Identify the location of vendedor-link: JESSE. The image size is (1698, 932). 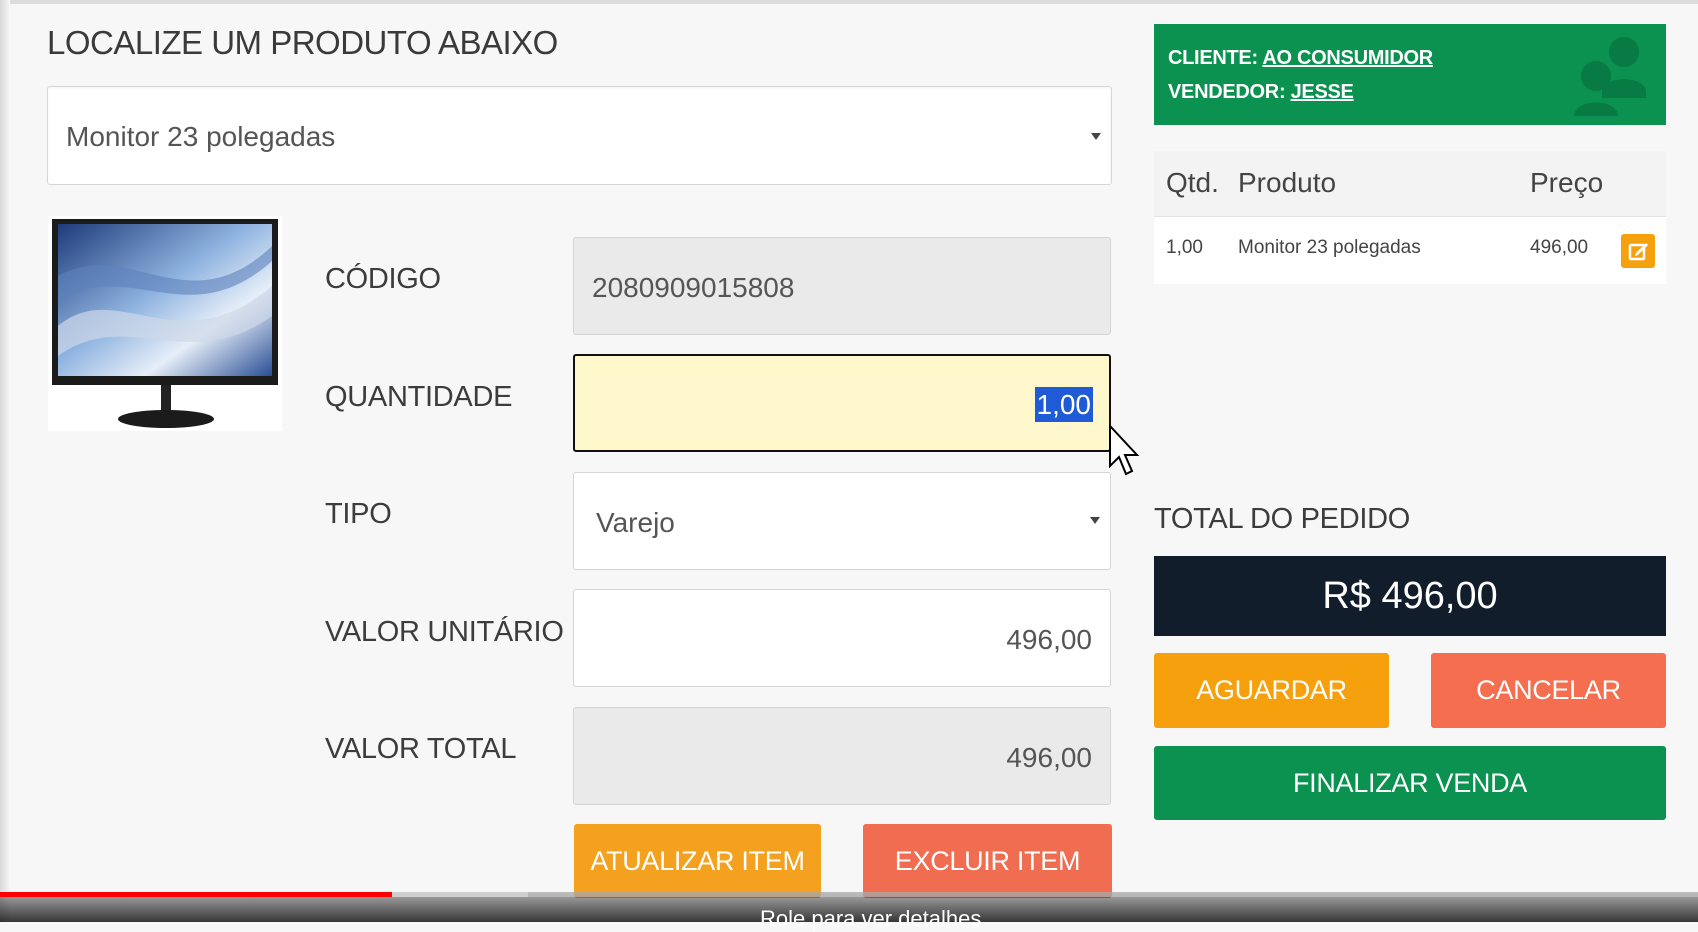
(1322, 92).